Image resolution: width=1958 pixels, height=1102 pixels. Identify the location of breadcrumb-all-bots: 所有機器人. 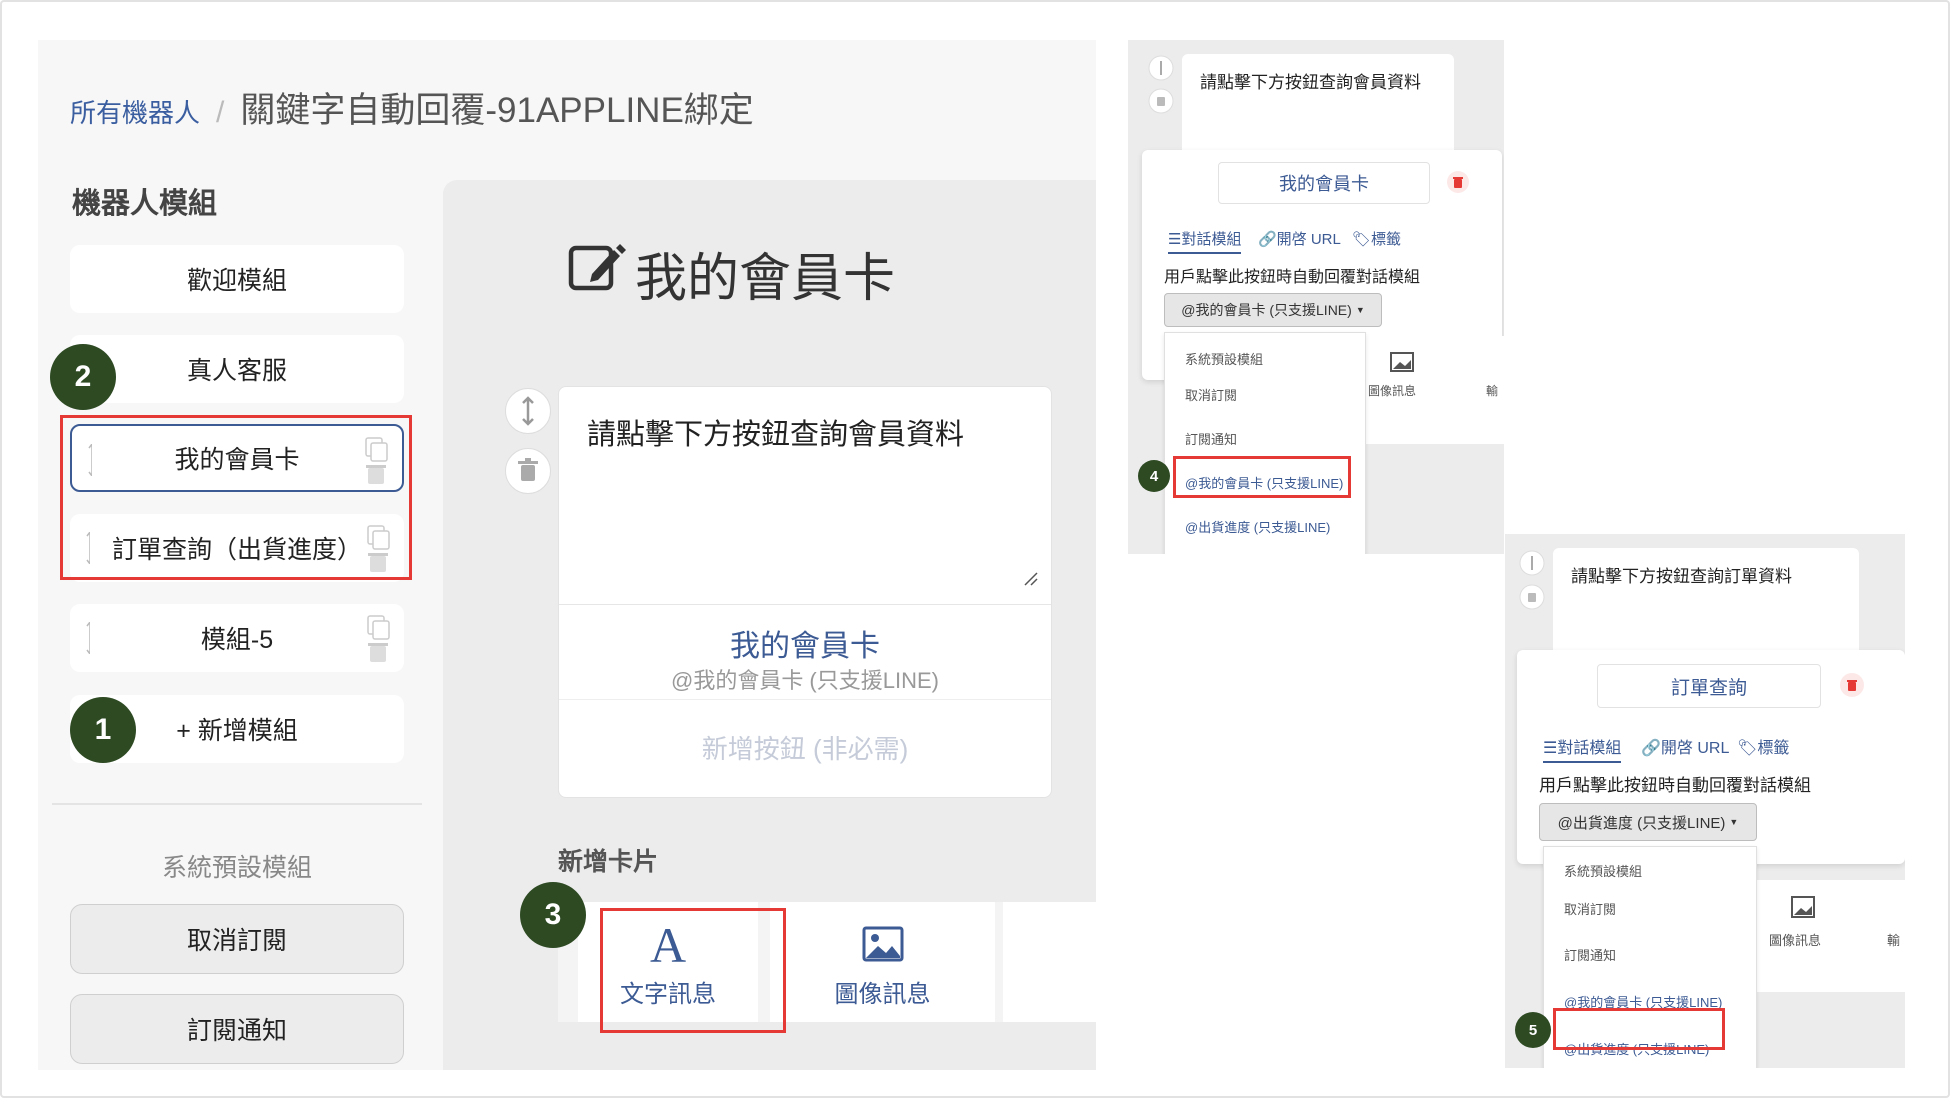
(135, 113).